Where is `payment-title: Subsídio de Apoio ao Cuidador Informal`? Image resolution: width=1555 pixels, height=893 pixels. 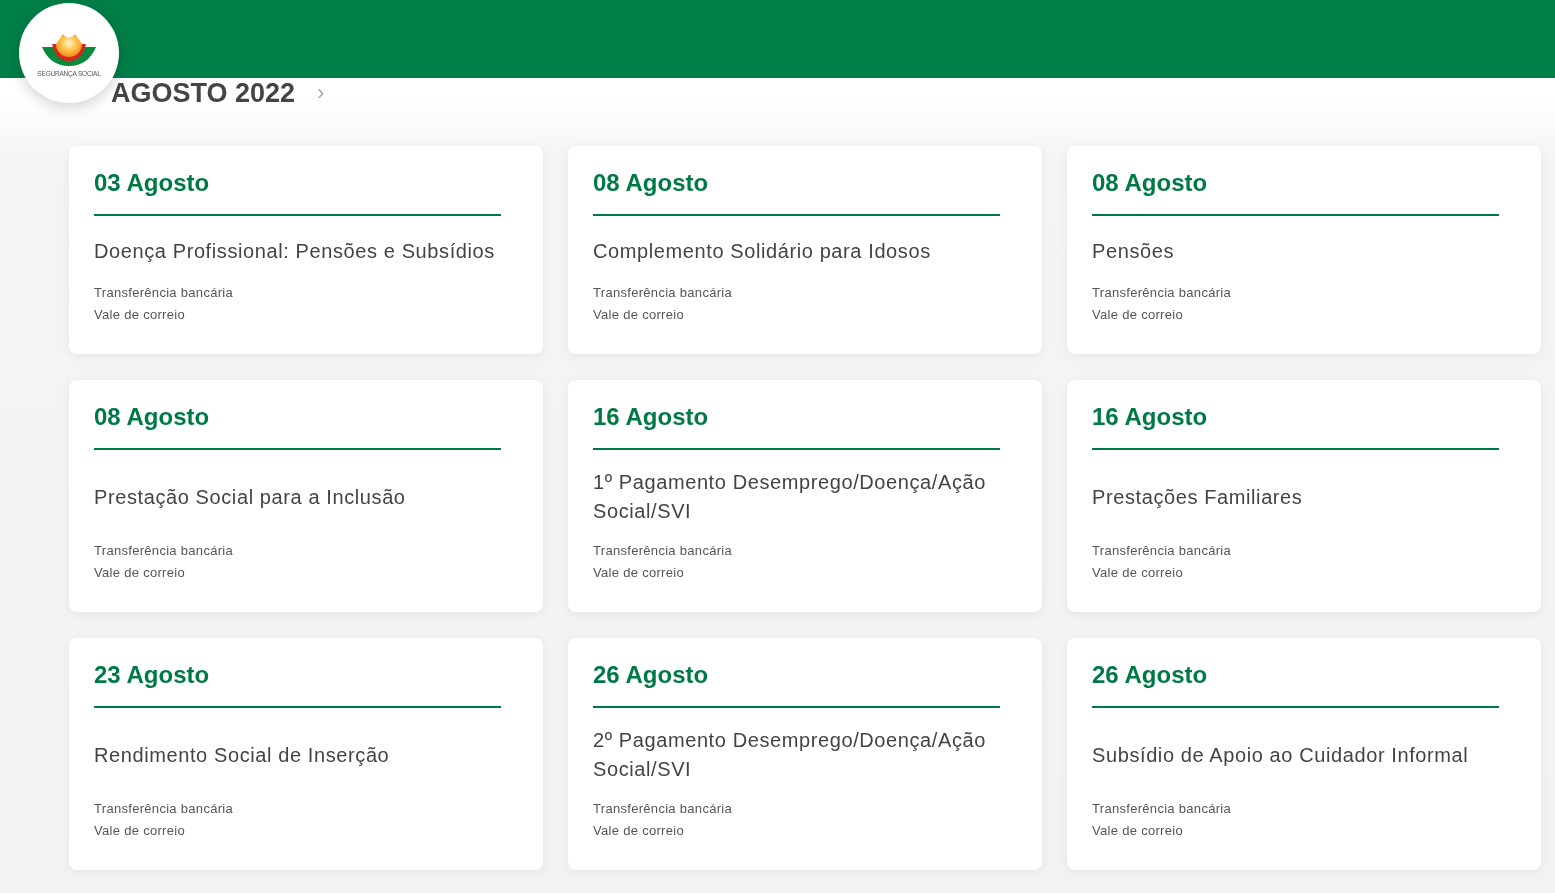
payment-title: Subsídio de Apoio ao Cuidador Informal is located at coordinates (1280, 755).